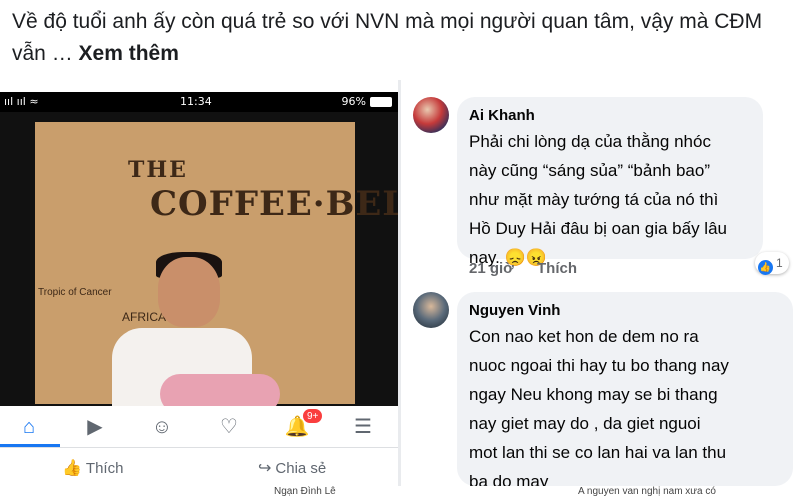 The height and width of the screenshot is (500, 800). Describe the element at coordinates (625, 311) in the screenshot. I see `comment-author: Nguyen Vinh` at that location.